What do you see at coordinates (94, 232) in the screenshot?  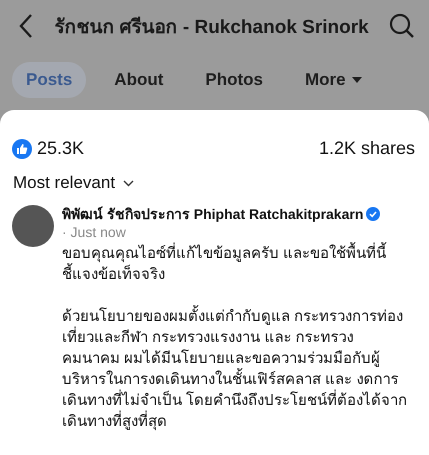 I see `comment-time: · Just now` at bounding box center [94, 232].